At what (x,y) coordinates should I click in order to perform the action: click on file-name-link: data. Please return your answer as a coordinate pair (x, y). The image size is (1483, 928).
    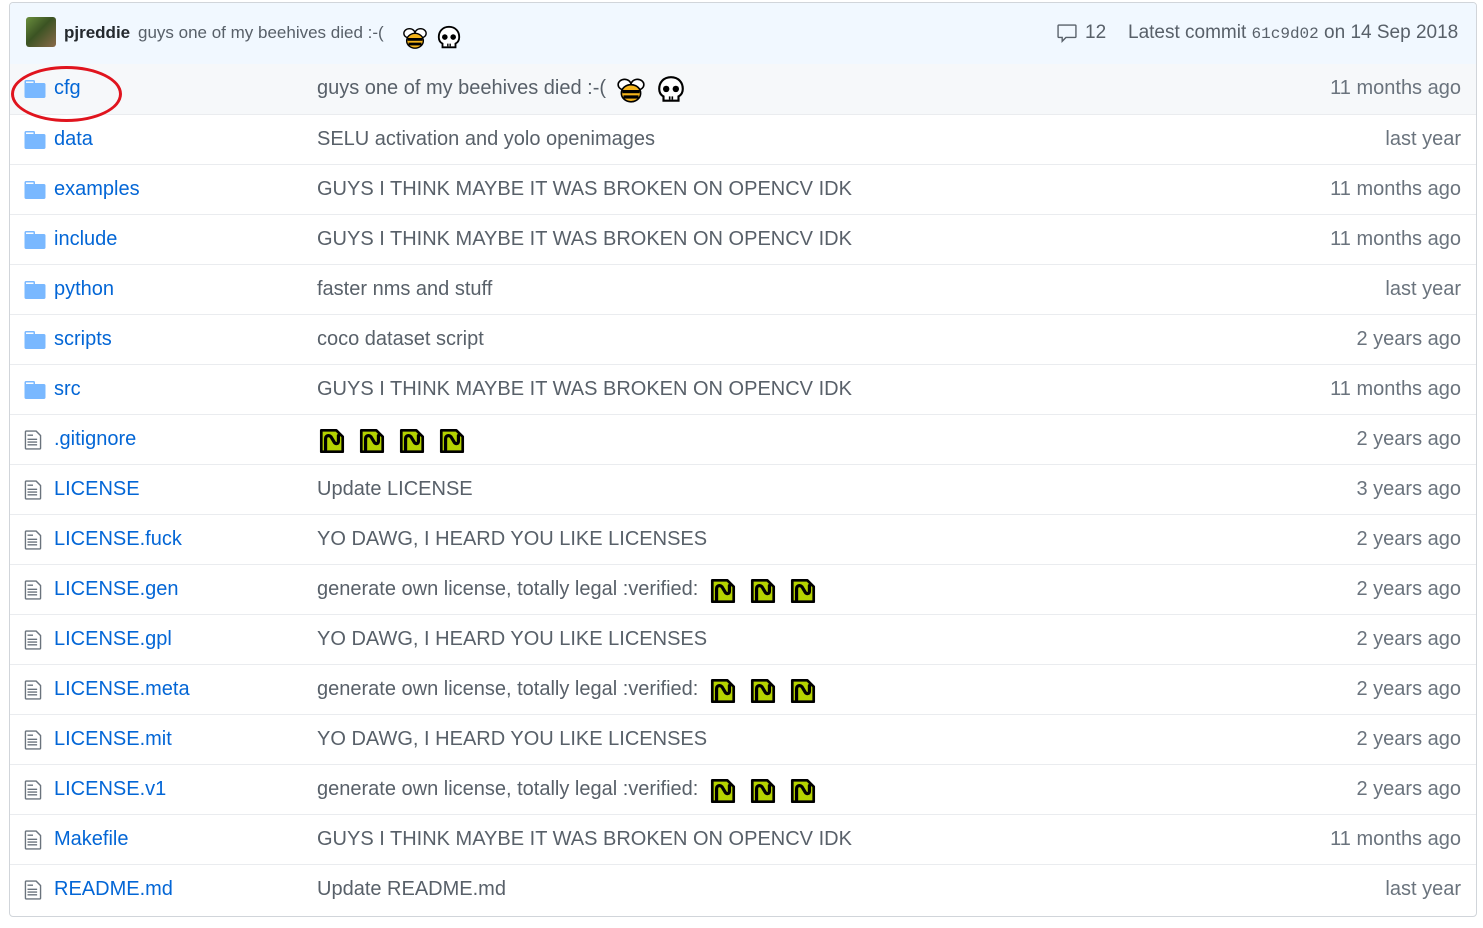
    Looking at the image, I should click on (73, 139).